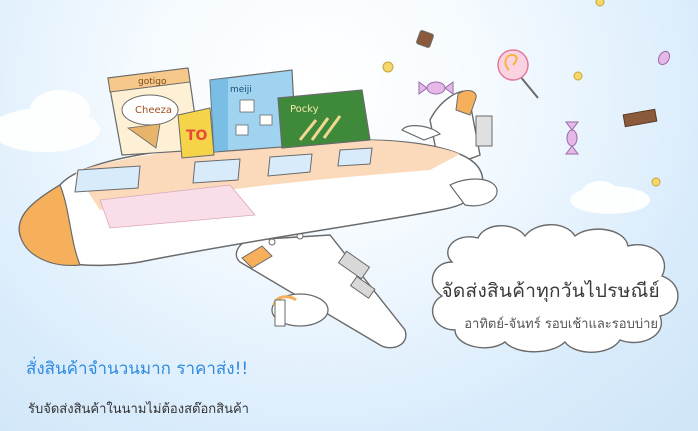 This screenshot has height=431, width=698. I want to click on cheeza-label: Cheeza, so click(153, 110).